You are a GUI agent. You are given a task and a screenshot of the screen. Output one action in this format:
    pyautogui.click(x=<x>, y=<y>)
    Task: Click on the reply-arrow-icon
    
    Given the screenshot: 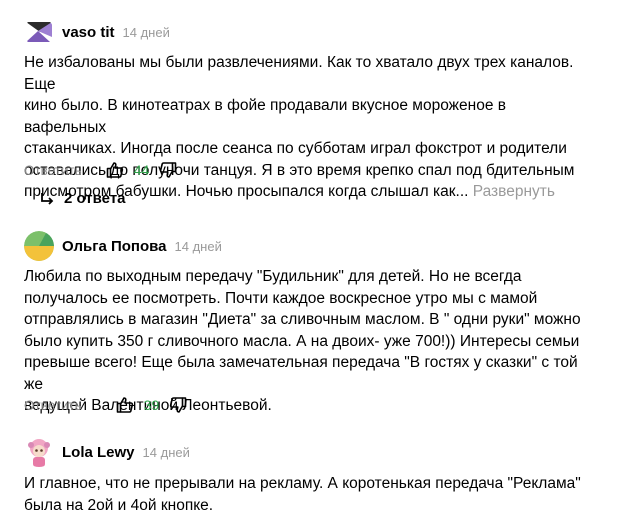 What is the action you would take?
    pyautogui.click(x=47, y=198)
    